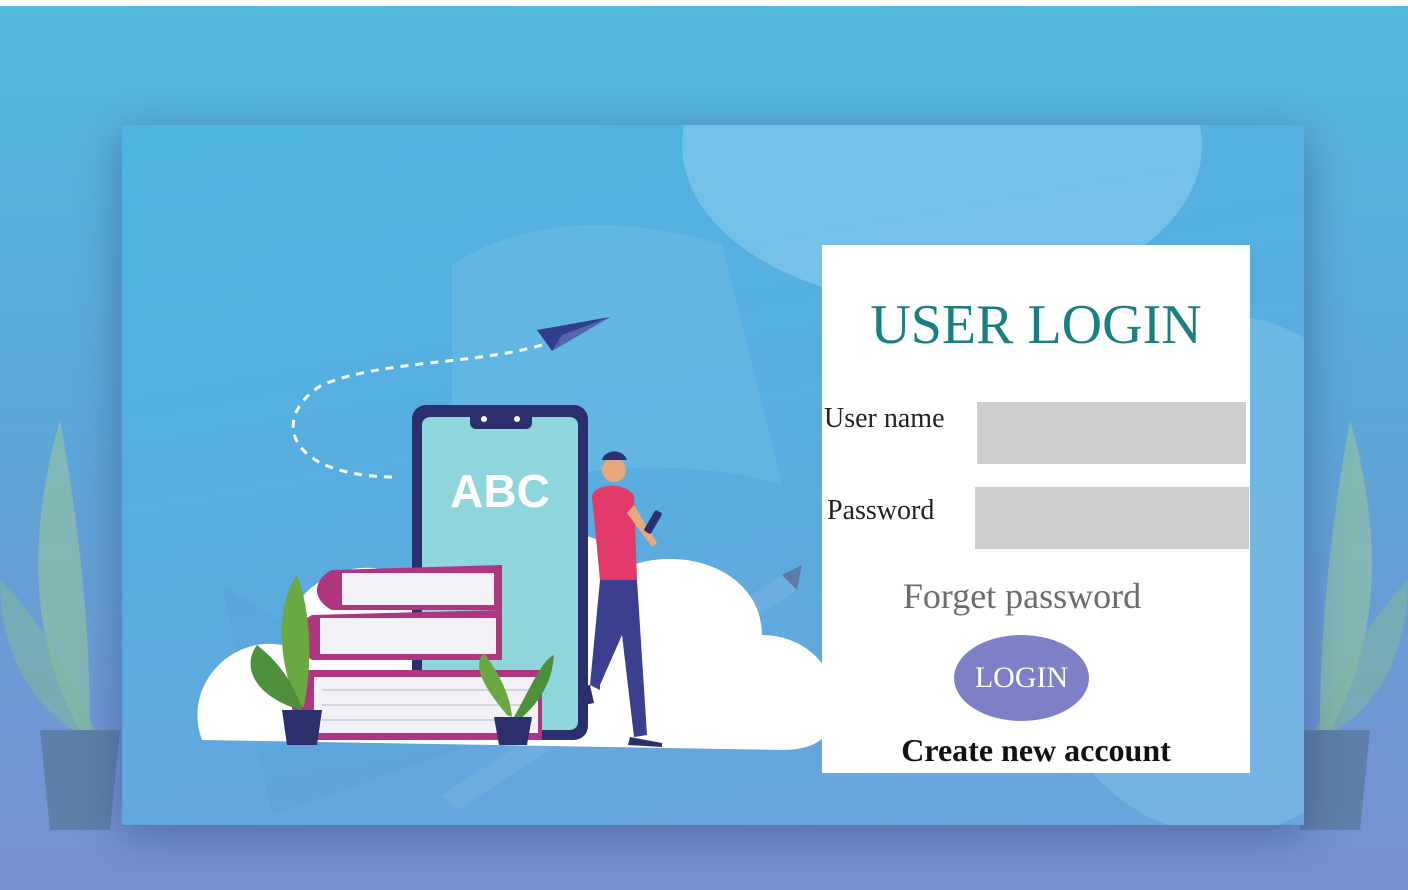 Image resolution: width=1408 pixels, height=890 pixels. Describe the element at coordinates (1036, 750) in the screenshot. I see `create-account-link: Create new account` at that location.